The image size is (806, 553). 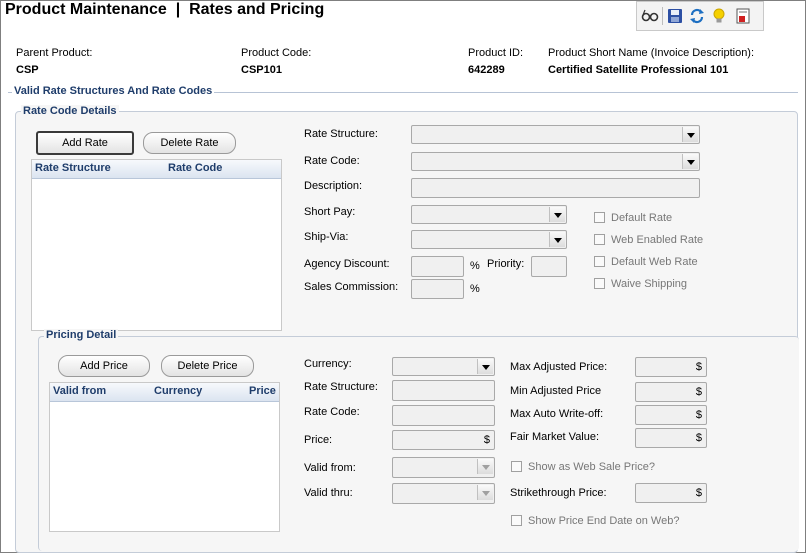 What do you see at coordinates (506, 264) in the screenshot?
I see `priority-label: Priority:` at bounding box center [506, 264].